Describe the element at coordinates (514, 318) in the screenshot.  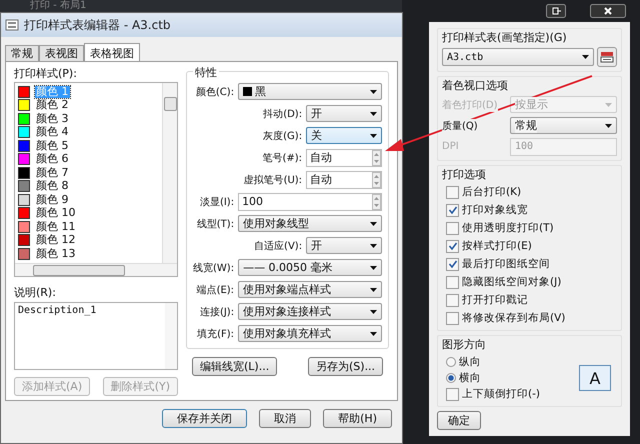
I see `checkbox-label: 将修改保存到布局(V)` at that location.